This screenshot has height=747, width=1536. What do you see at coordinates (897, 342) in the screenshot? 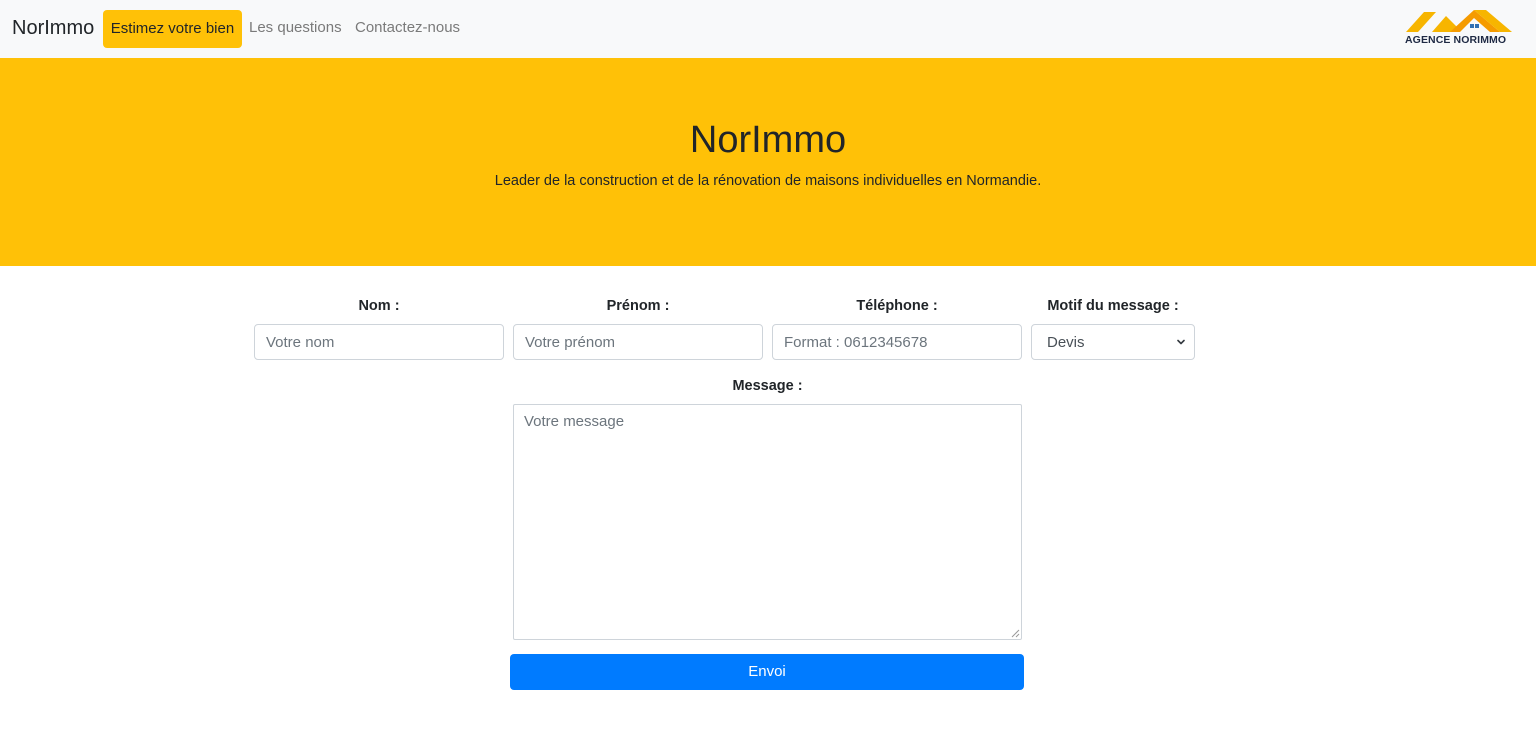
I see `telephone-input` at bounding box center [897, 342].